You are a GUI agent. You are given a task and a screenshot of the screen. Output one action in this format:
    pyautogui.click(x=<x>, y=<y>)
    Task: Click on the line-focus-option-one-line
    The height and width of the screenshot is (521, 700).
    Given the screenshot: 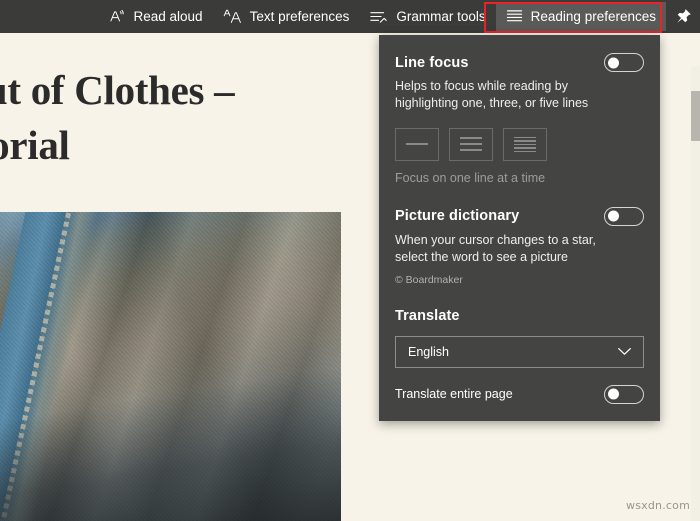 What is the action you would take?
    pyautogui.click(x=417, y=144)
    